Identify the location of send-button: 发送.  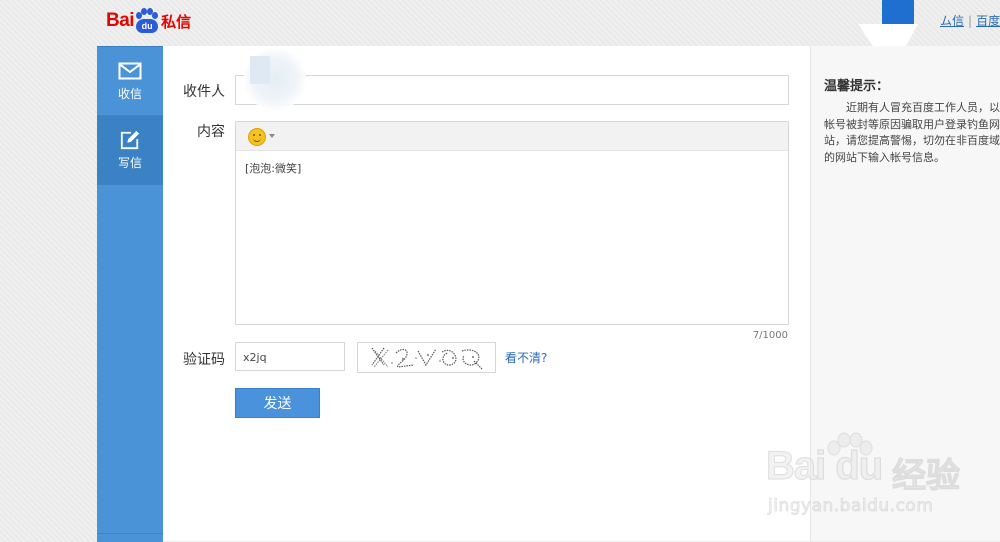
(277, 403).